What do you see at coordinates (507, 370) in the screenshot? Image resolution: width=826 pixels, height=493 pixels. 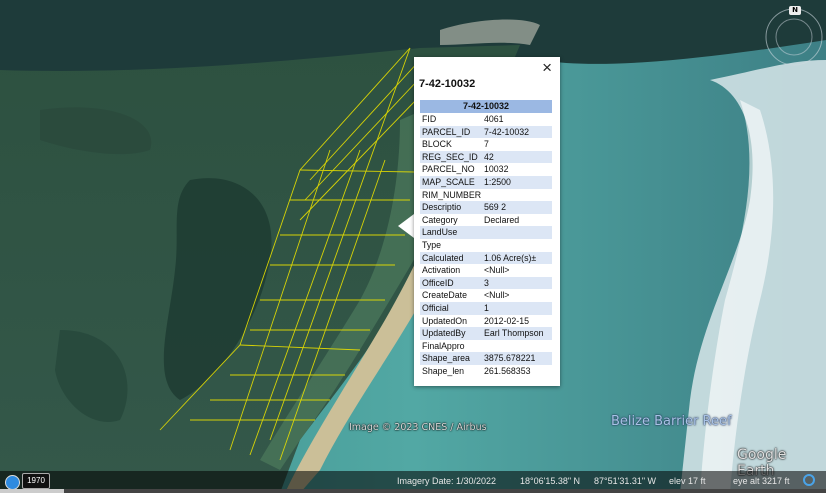 I see `field-value: 261.568353` at bounding box center [507, 370].